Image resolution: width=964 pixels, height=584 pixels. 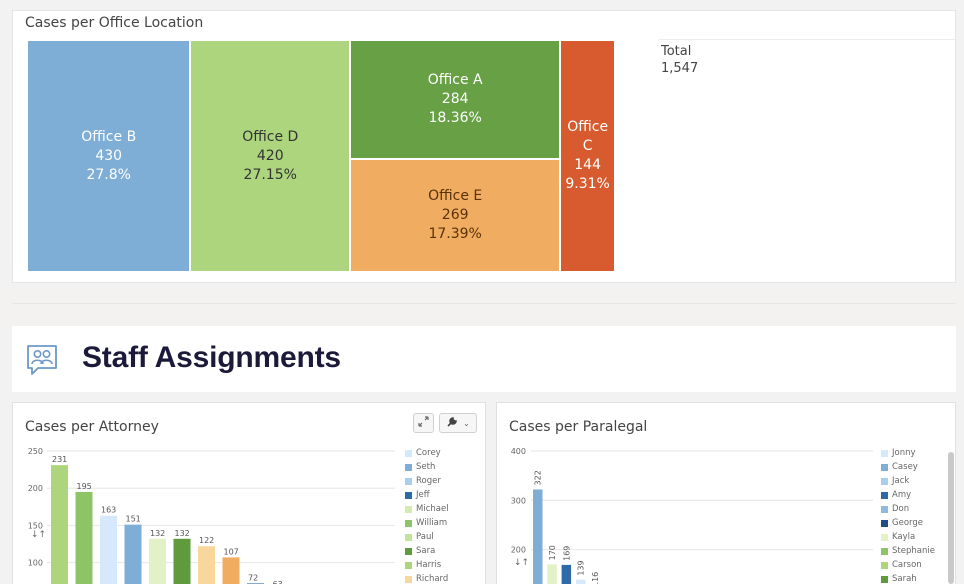 What do you see at coordinates (35, 563) in the screenshot?
I see `y-tick-label: 100` at bounding box center [35, 563].